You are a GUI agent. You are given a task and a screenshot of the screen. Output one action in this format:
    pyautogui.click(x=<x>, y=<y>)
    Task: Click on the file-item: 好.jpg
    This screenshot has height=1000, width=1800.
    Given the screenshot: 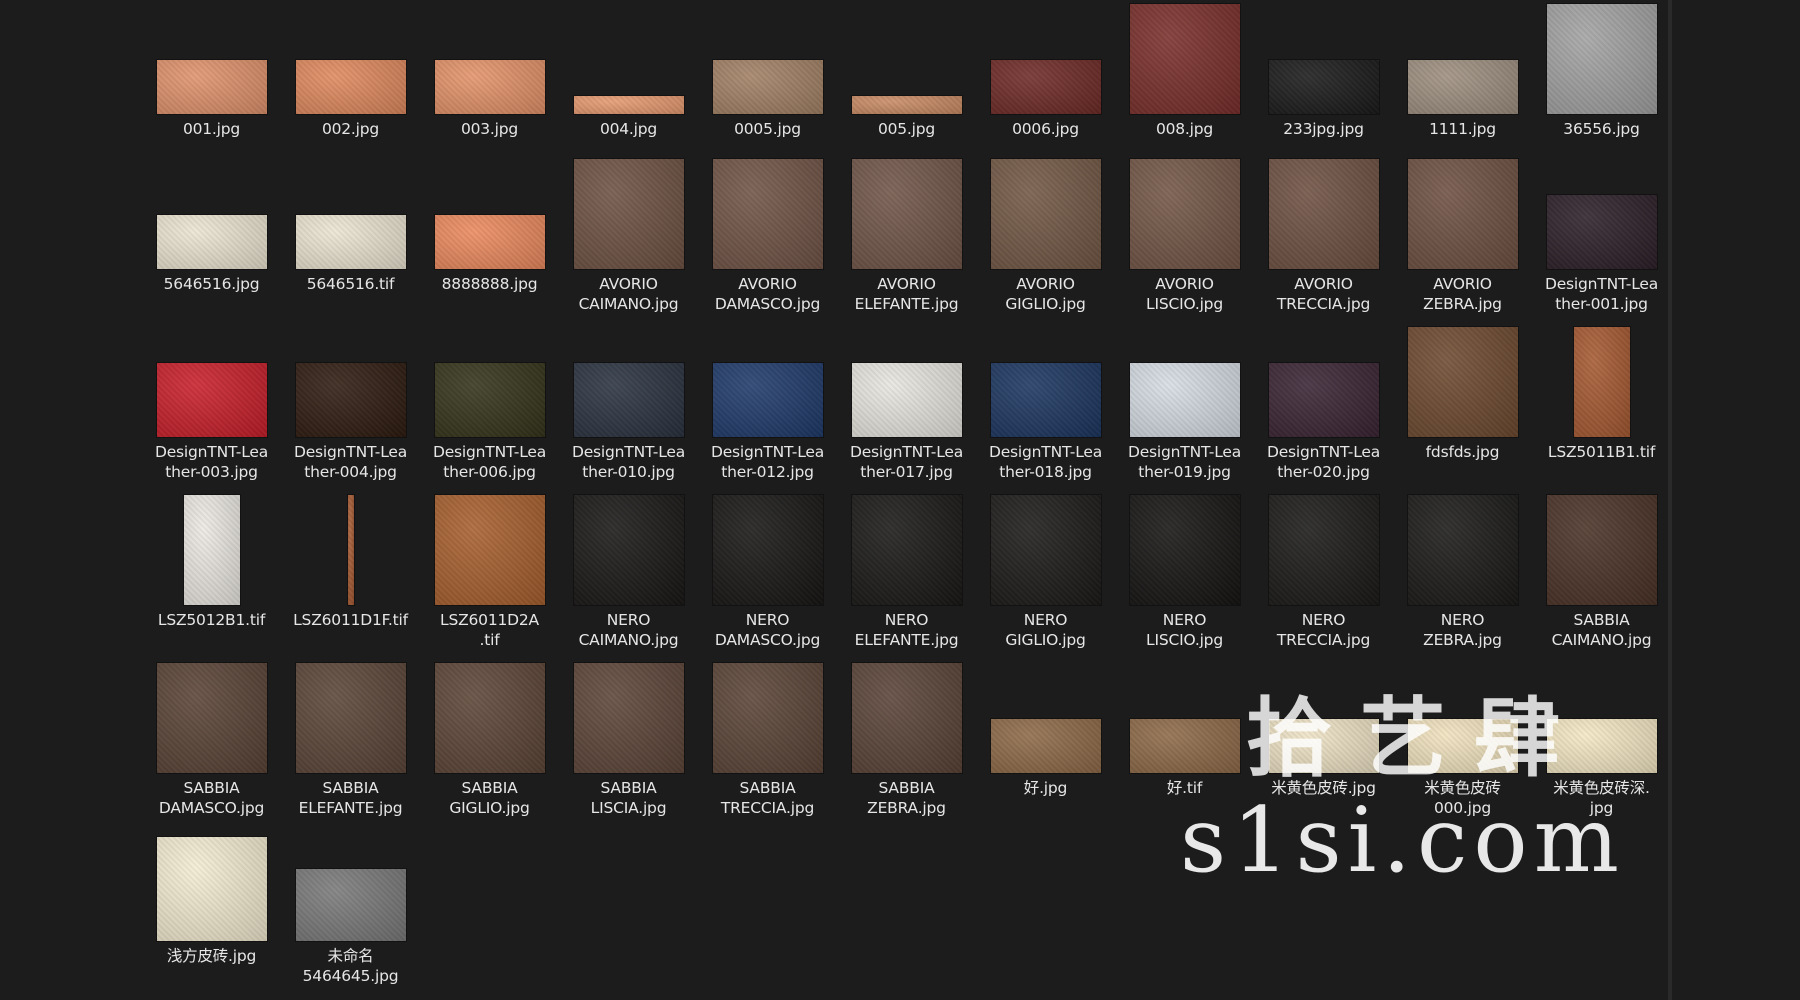 What is the action you would take?
    pyautogui.click(x=1045, y=728)
    